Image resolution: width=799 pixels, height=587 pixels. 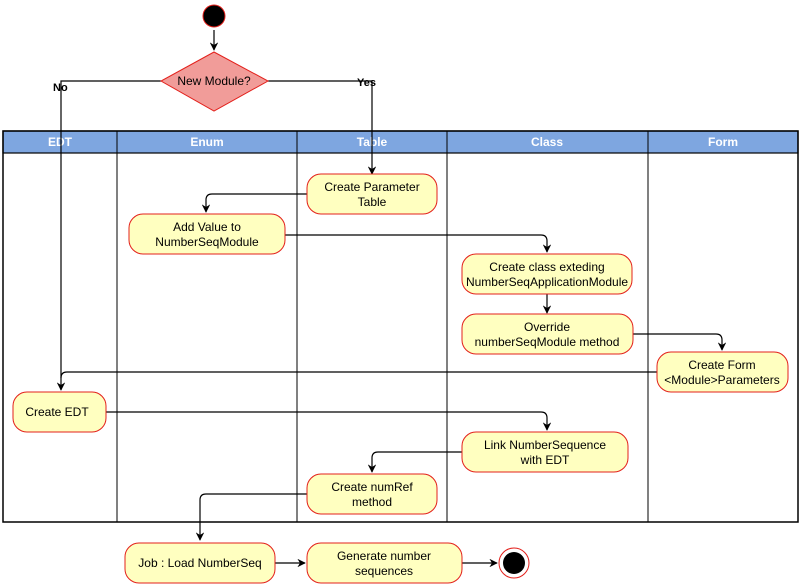 I want to click on action-label-line: Add Value to, so click(x=207, y=227).